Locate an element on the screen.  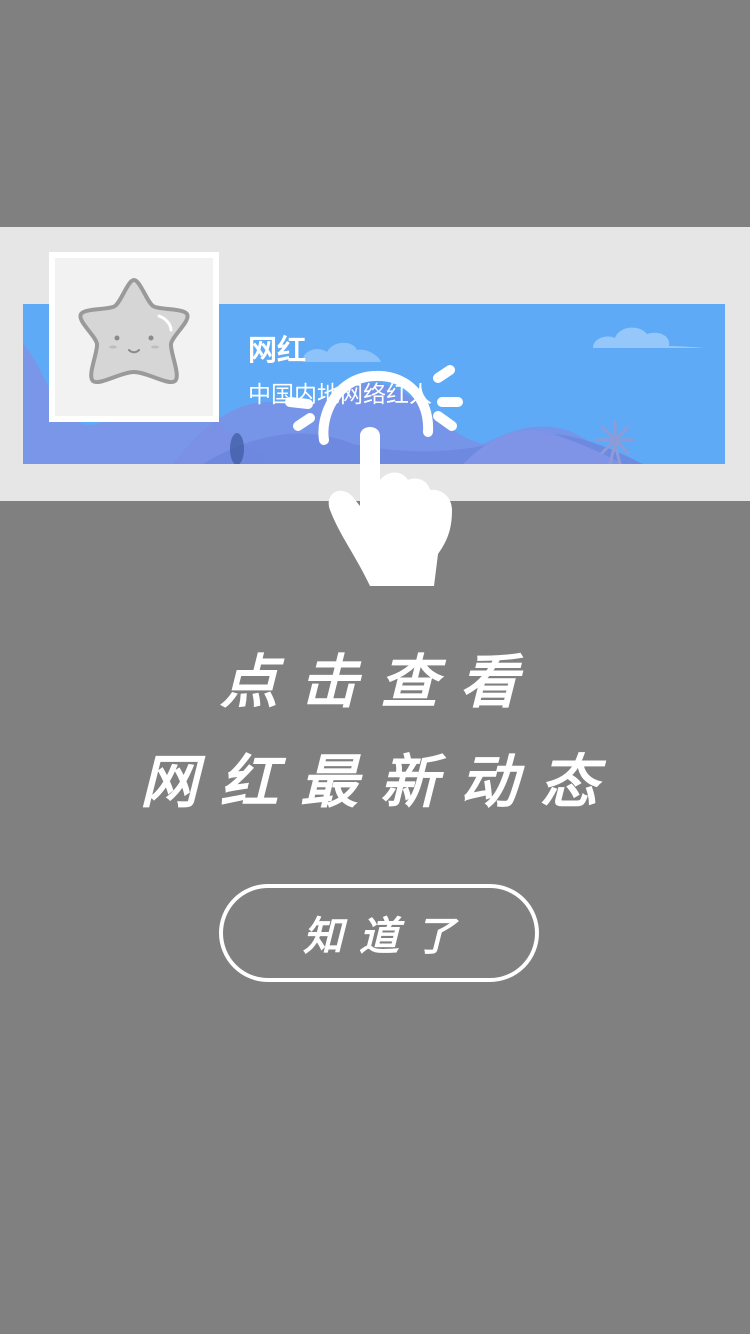
category-avatar is located at coordinates (134, 337).